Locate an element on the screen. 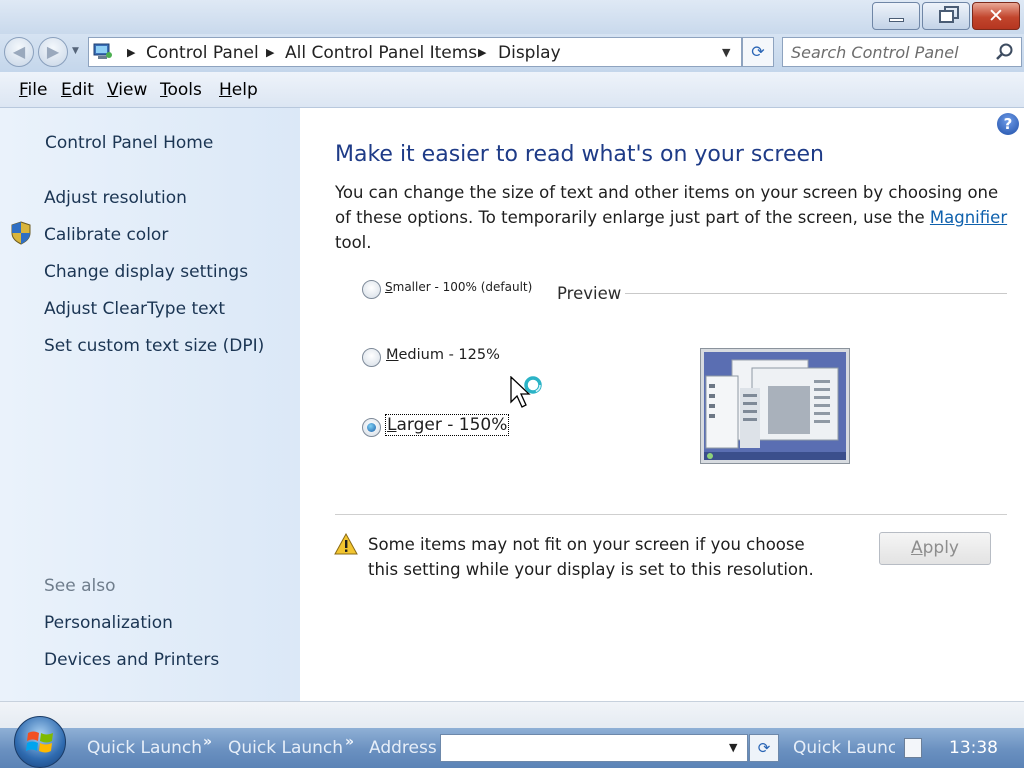  address-toolbar-label: Address is located at coordinates (403, 748).